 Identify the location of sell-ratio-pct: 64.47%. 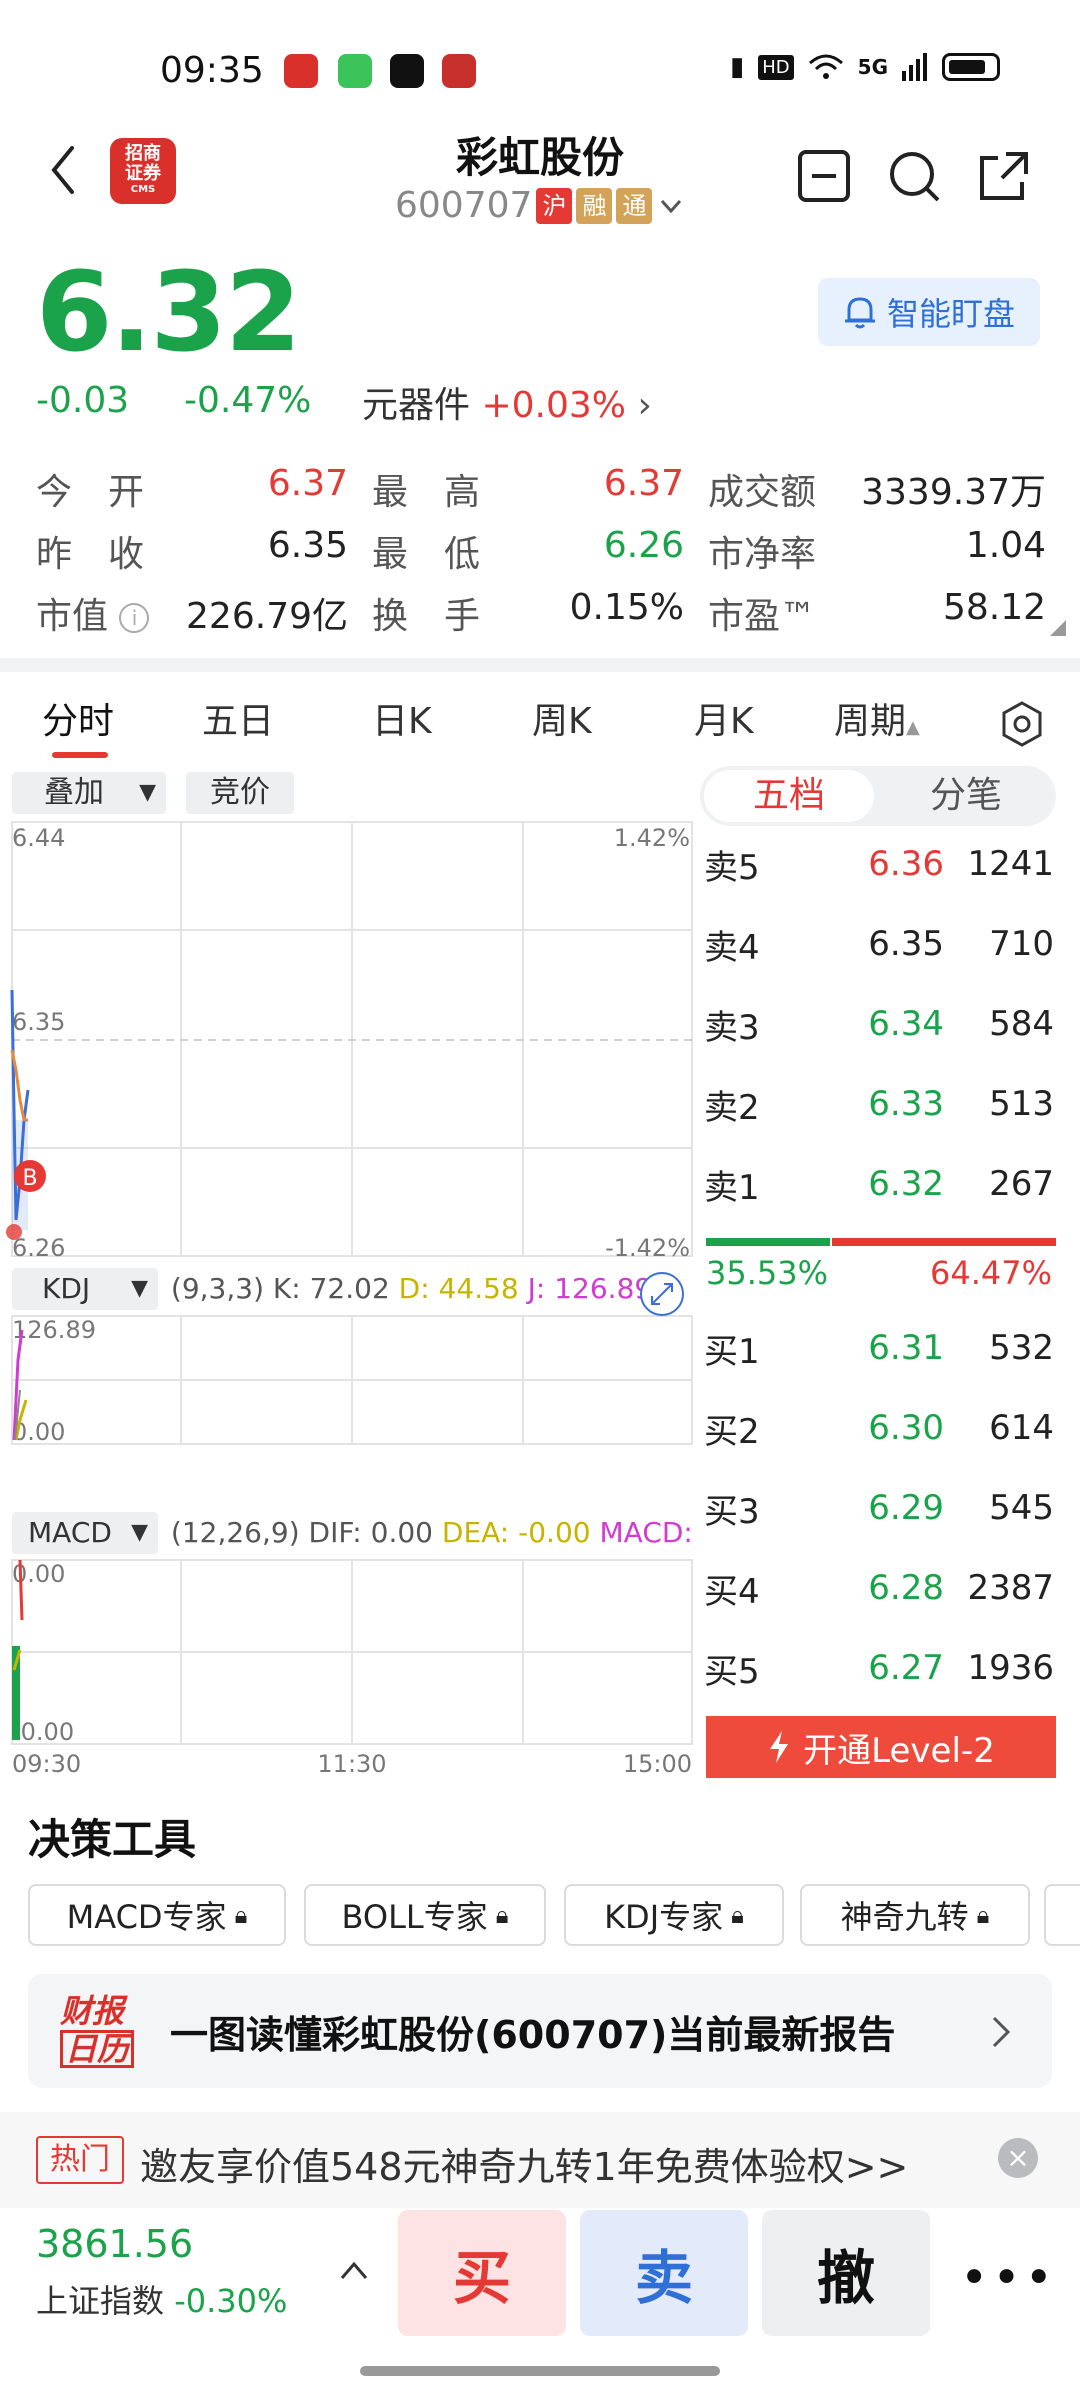
(991, 1273).